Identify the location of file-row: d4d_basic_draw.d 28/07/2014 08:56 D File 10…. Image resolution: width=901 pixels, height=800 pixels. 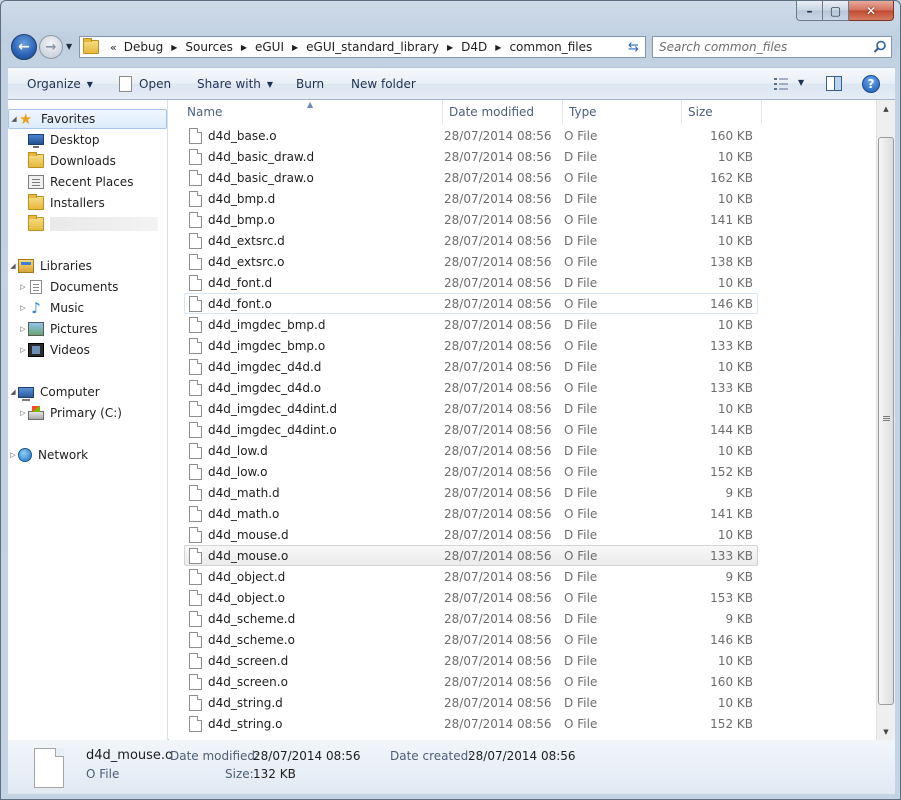
(471, 156).